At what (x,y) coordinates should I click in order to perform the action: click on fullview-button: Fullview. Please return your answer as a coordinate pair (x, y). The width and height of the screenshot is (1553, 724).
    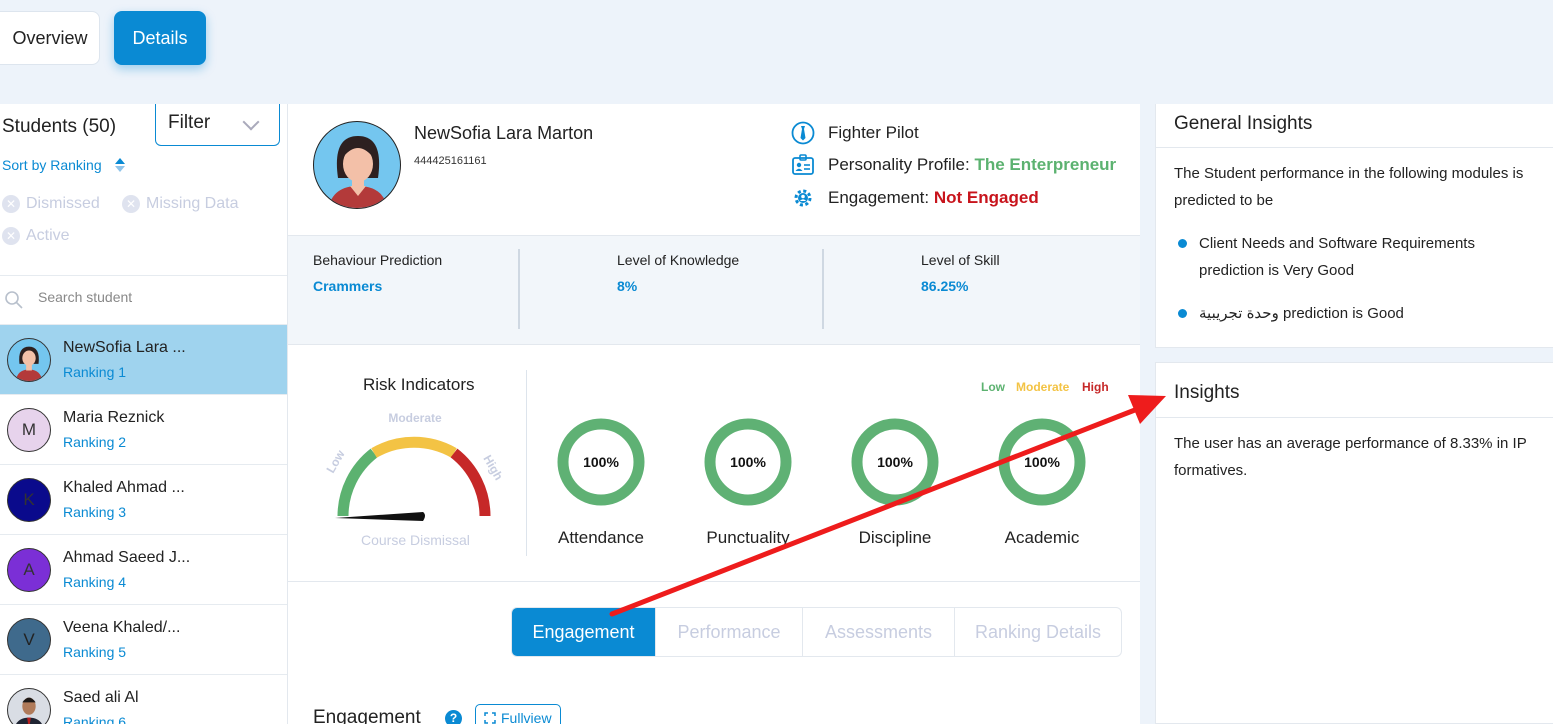
    Looking at the image, I should click on (518, 714).